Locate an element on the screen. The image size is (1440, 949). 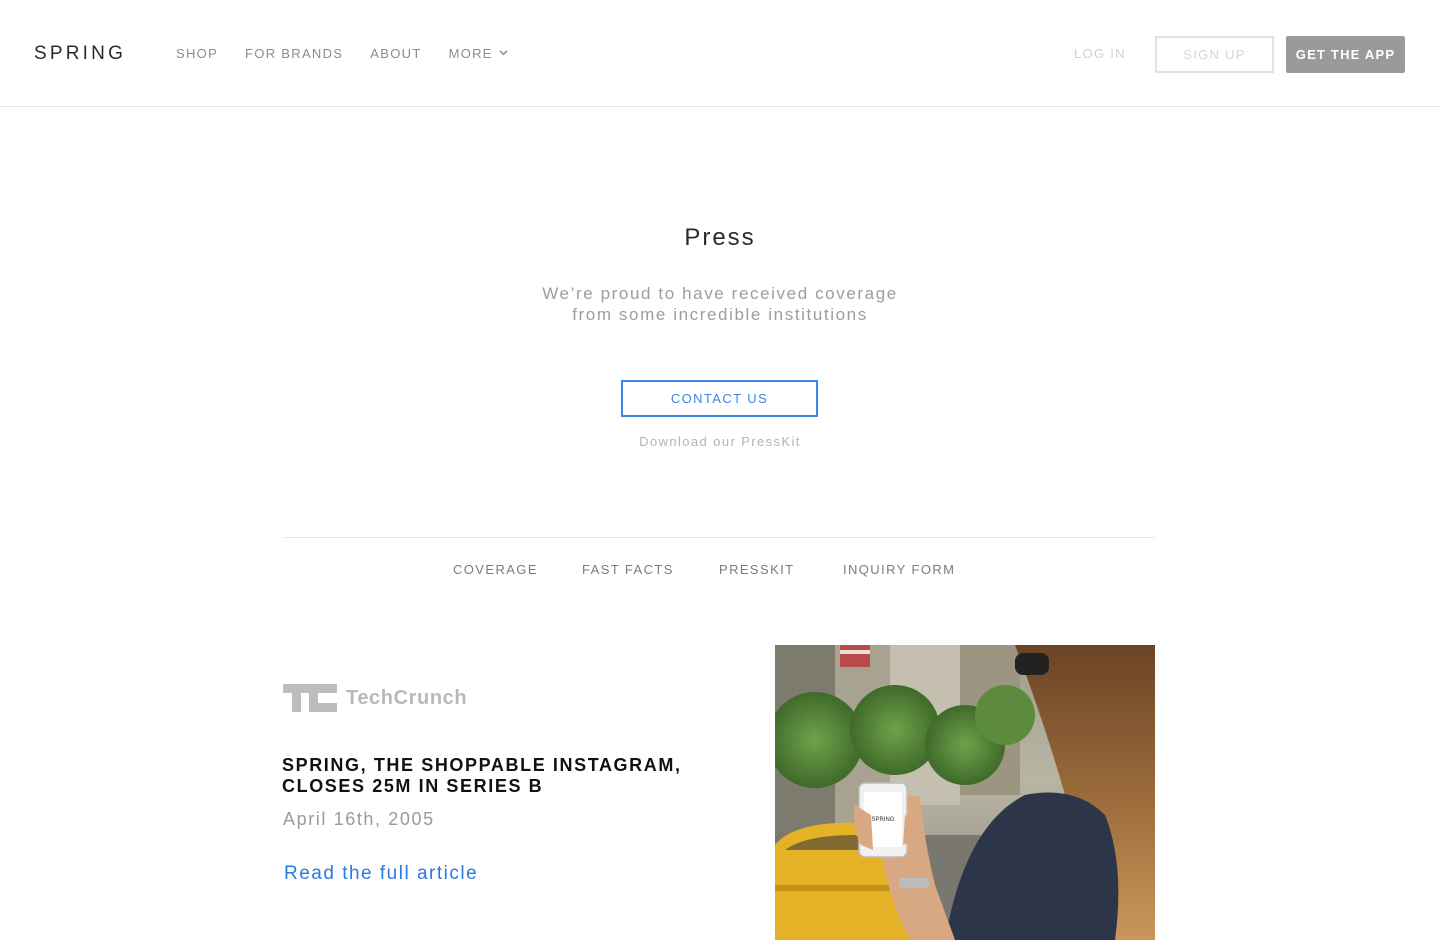
phone-screen-logo: SPRING is located at coordinates (882, 820).